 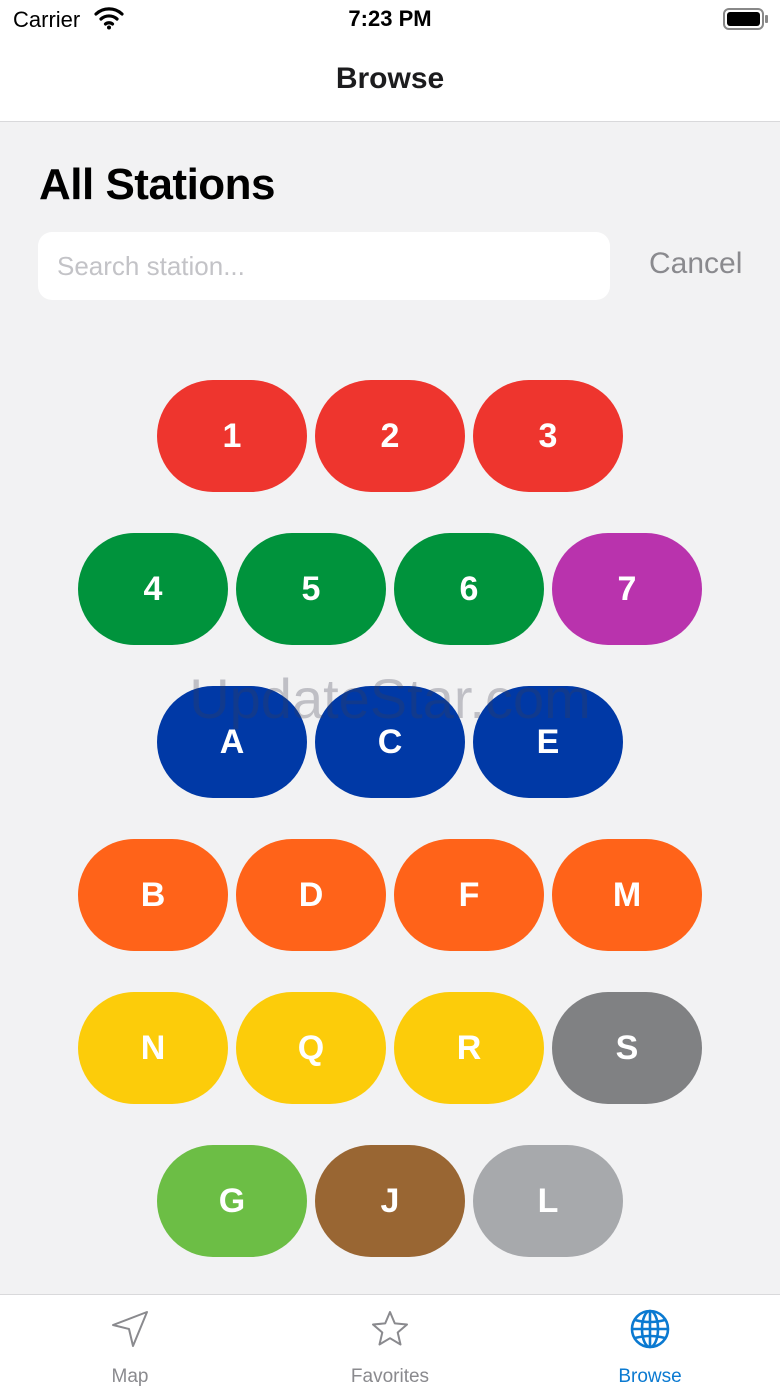 I want to click on line-button-a: A, so click(x=232, y=742).